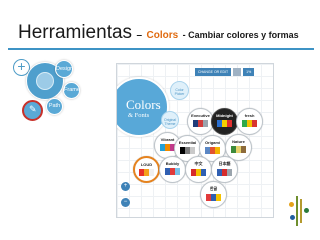 The image size is (320, 240). Describe the element at coordinates (125, 186) in the screenshot. I see `zoom-in-button: +` at that location.